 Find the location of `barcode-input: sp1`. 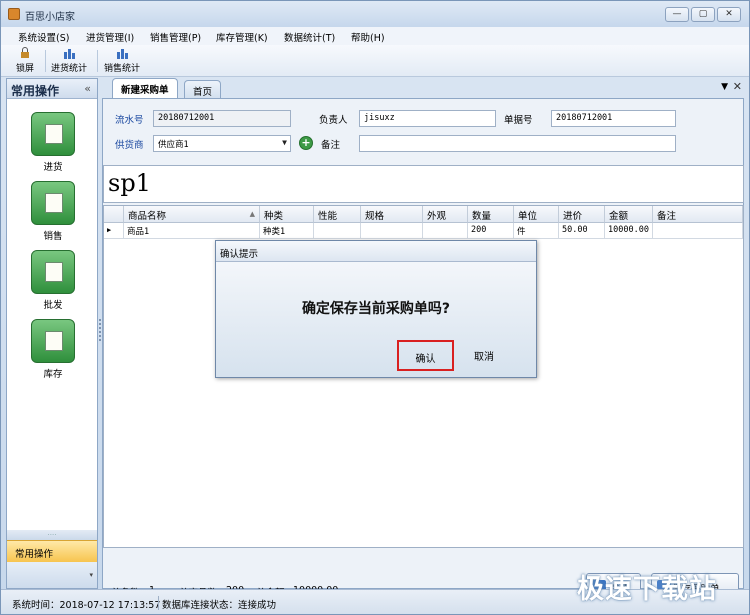

barcode-input: sp1 is located at coordinates (423, 184).